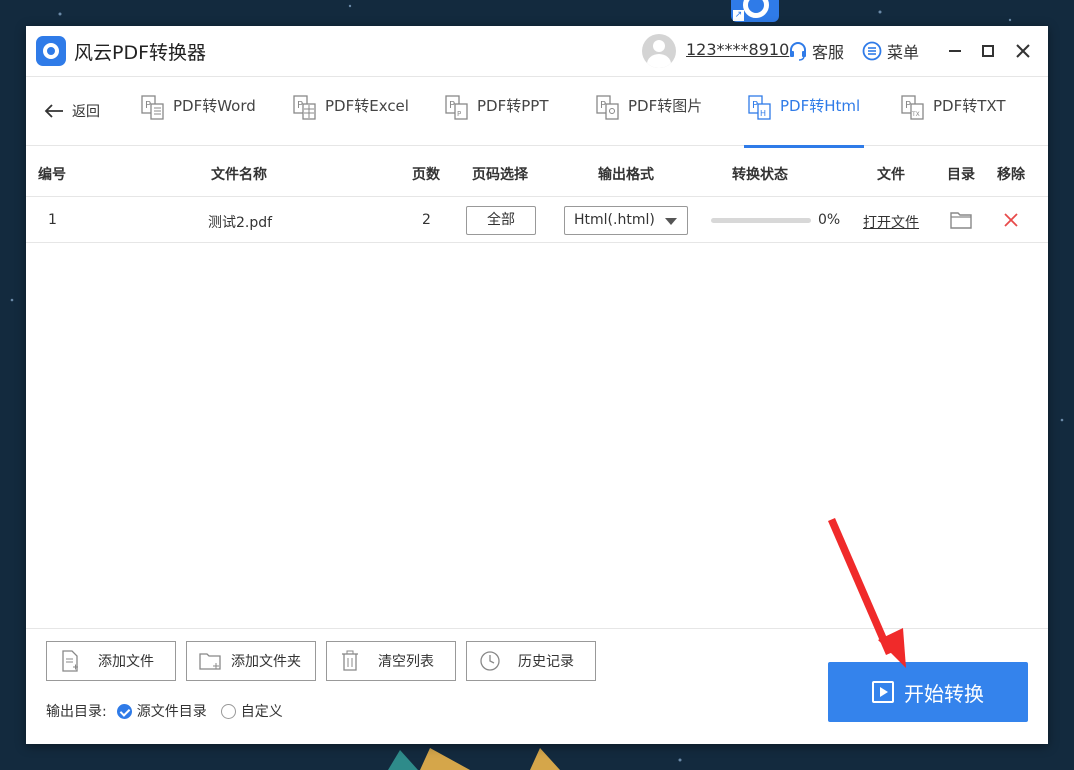  Describe the element at coordinates (969, 106) in the screenshot. I see `tab-label: PDF转TXT` at that location.